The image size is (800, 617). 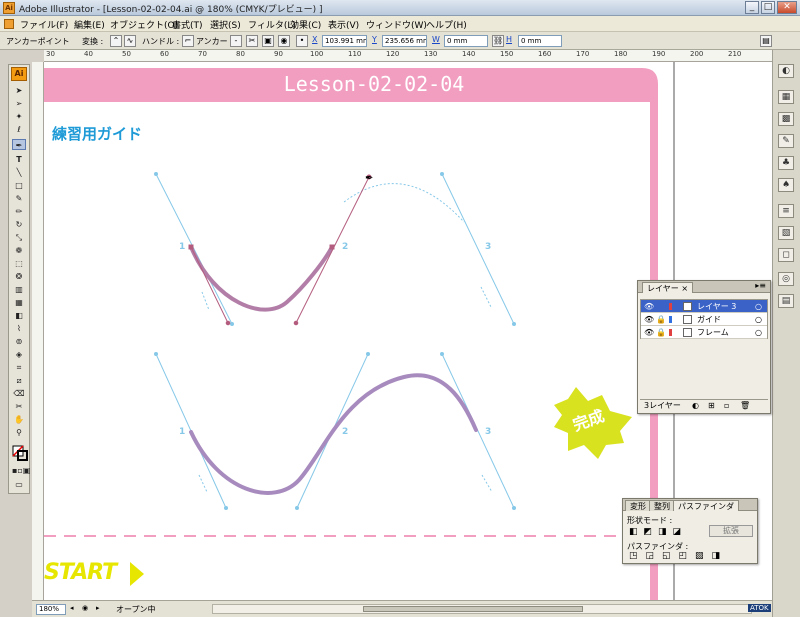 I want to click on color-mode-icon: ▪▫▣, so click(x=21, y=470).